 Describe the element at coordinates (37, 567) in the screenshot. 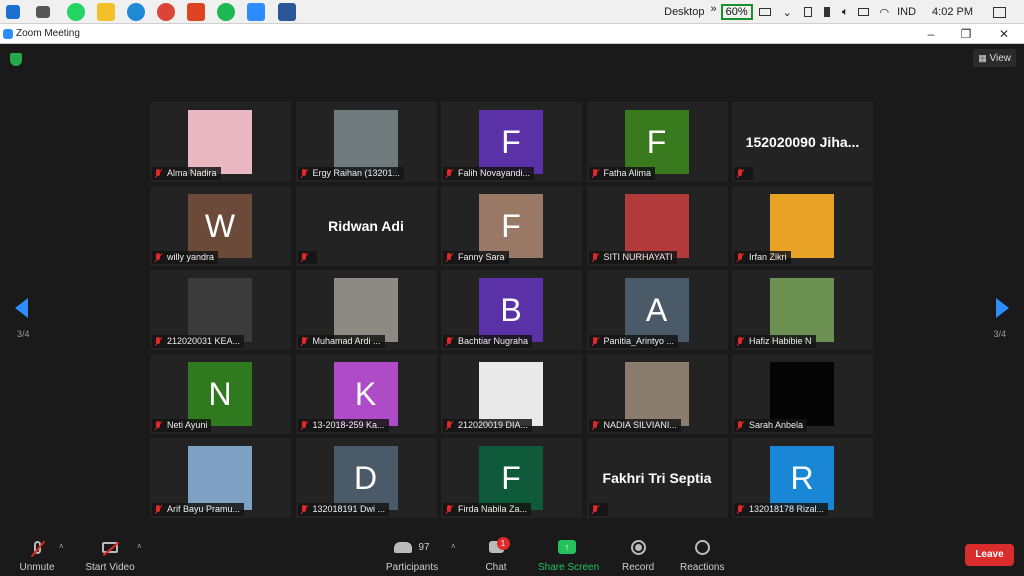

I see `unmute-label: Unmute` at that location.